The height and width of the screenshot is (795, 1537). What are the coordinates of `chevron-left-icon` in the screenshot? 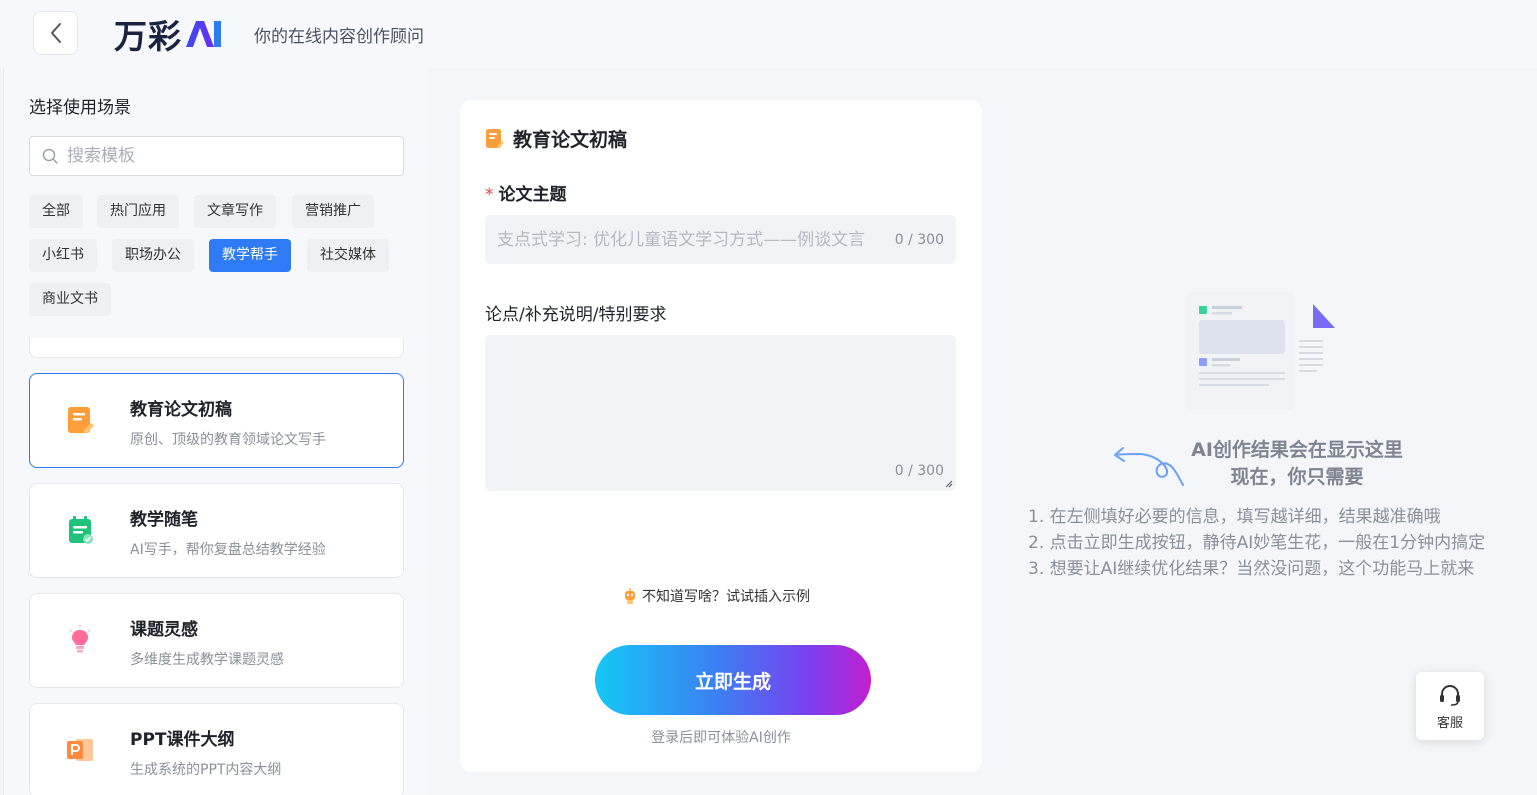 It's located at (55, 33).